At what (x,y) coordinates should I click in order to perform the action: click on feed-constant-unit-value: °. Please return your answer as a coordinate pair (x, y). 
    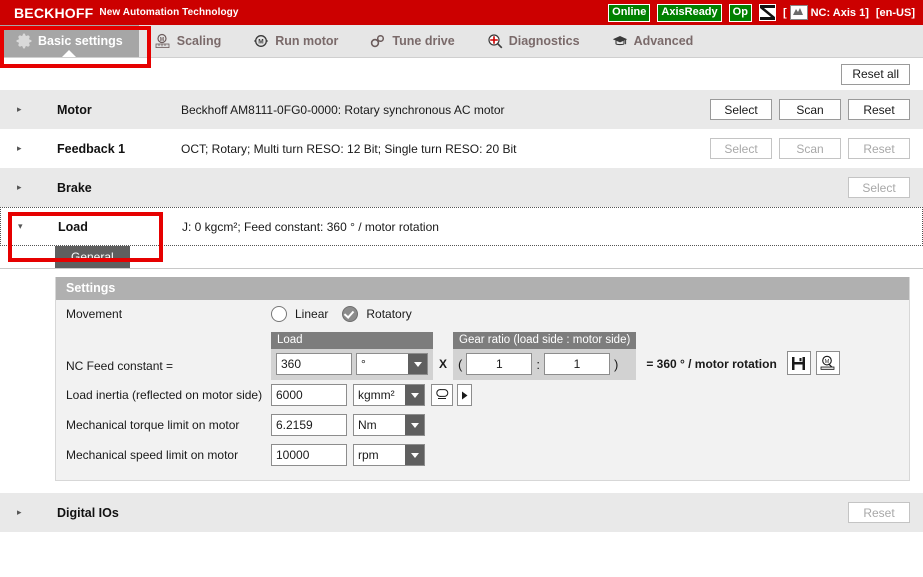
    Looking at the image, I should click on (363, 364).